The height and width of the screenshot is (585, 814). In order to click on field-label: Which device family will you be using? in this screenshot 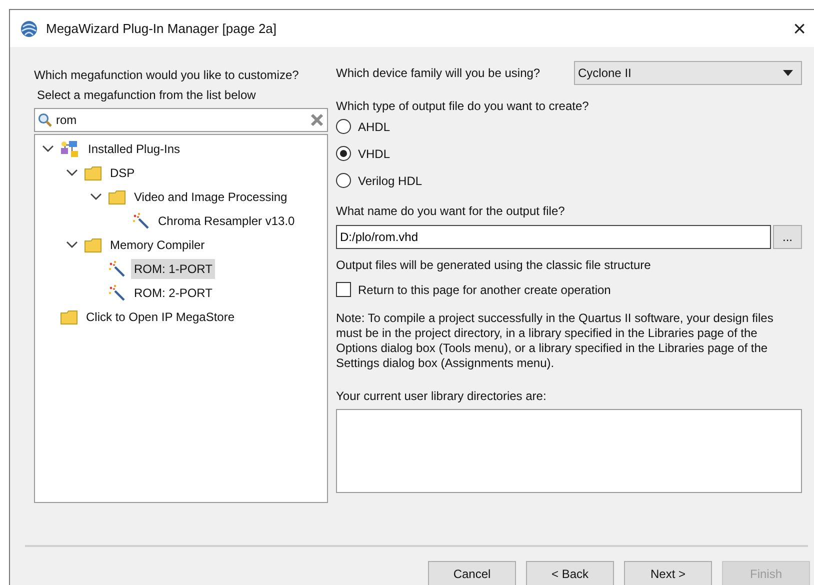, I will do `click(438, 73)`.